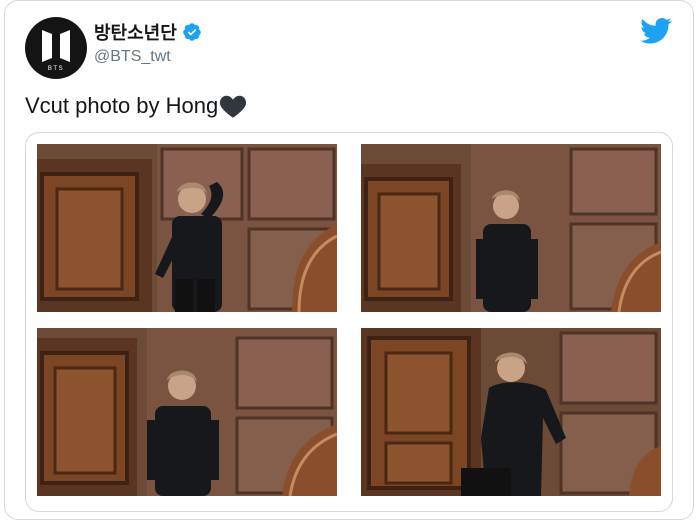 The image size is (698, 520). Describe the element at coordinates (233, 106) in the screenshot. I see `black-heart-icon` at that location.